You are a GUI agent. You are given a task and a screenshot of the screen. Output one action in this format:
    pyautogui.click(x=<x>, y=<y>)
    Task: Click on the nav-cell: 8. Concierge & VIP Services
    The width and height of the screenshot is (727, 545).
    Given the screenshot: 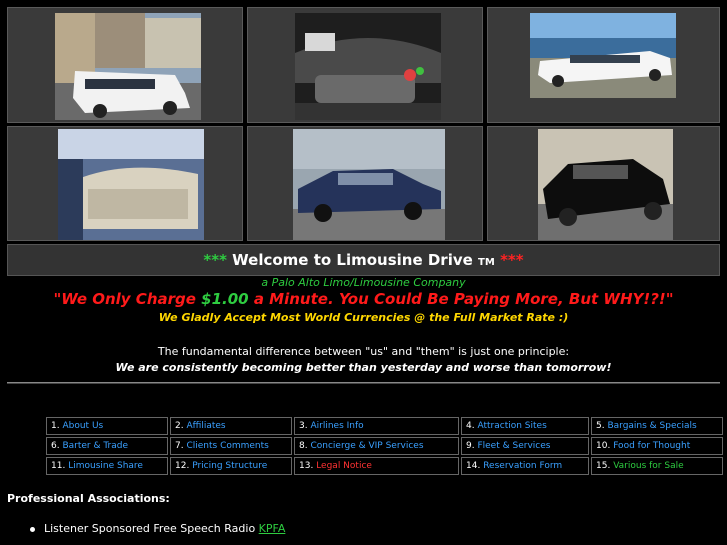 What is the action you would take?
    pyautogui.click(x=376, y=446)
    